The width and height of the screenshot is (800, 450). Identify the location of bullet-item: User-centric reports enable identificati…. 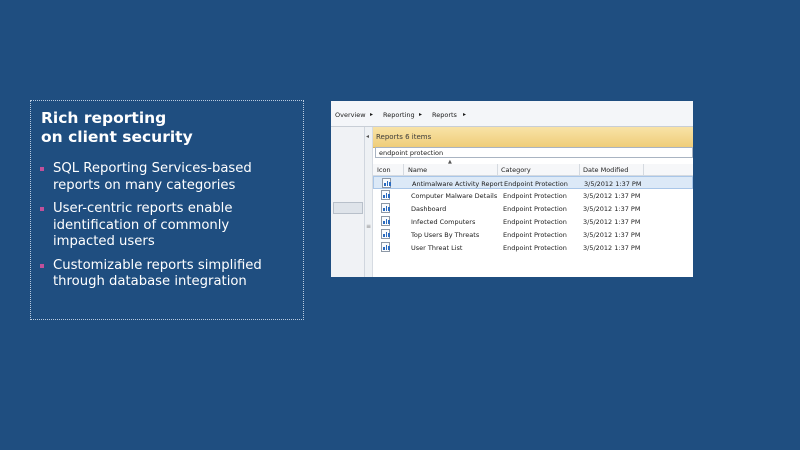
(168, 226).